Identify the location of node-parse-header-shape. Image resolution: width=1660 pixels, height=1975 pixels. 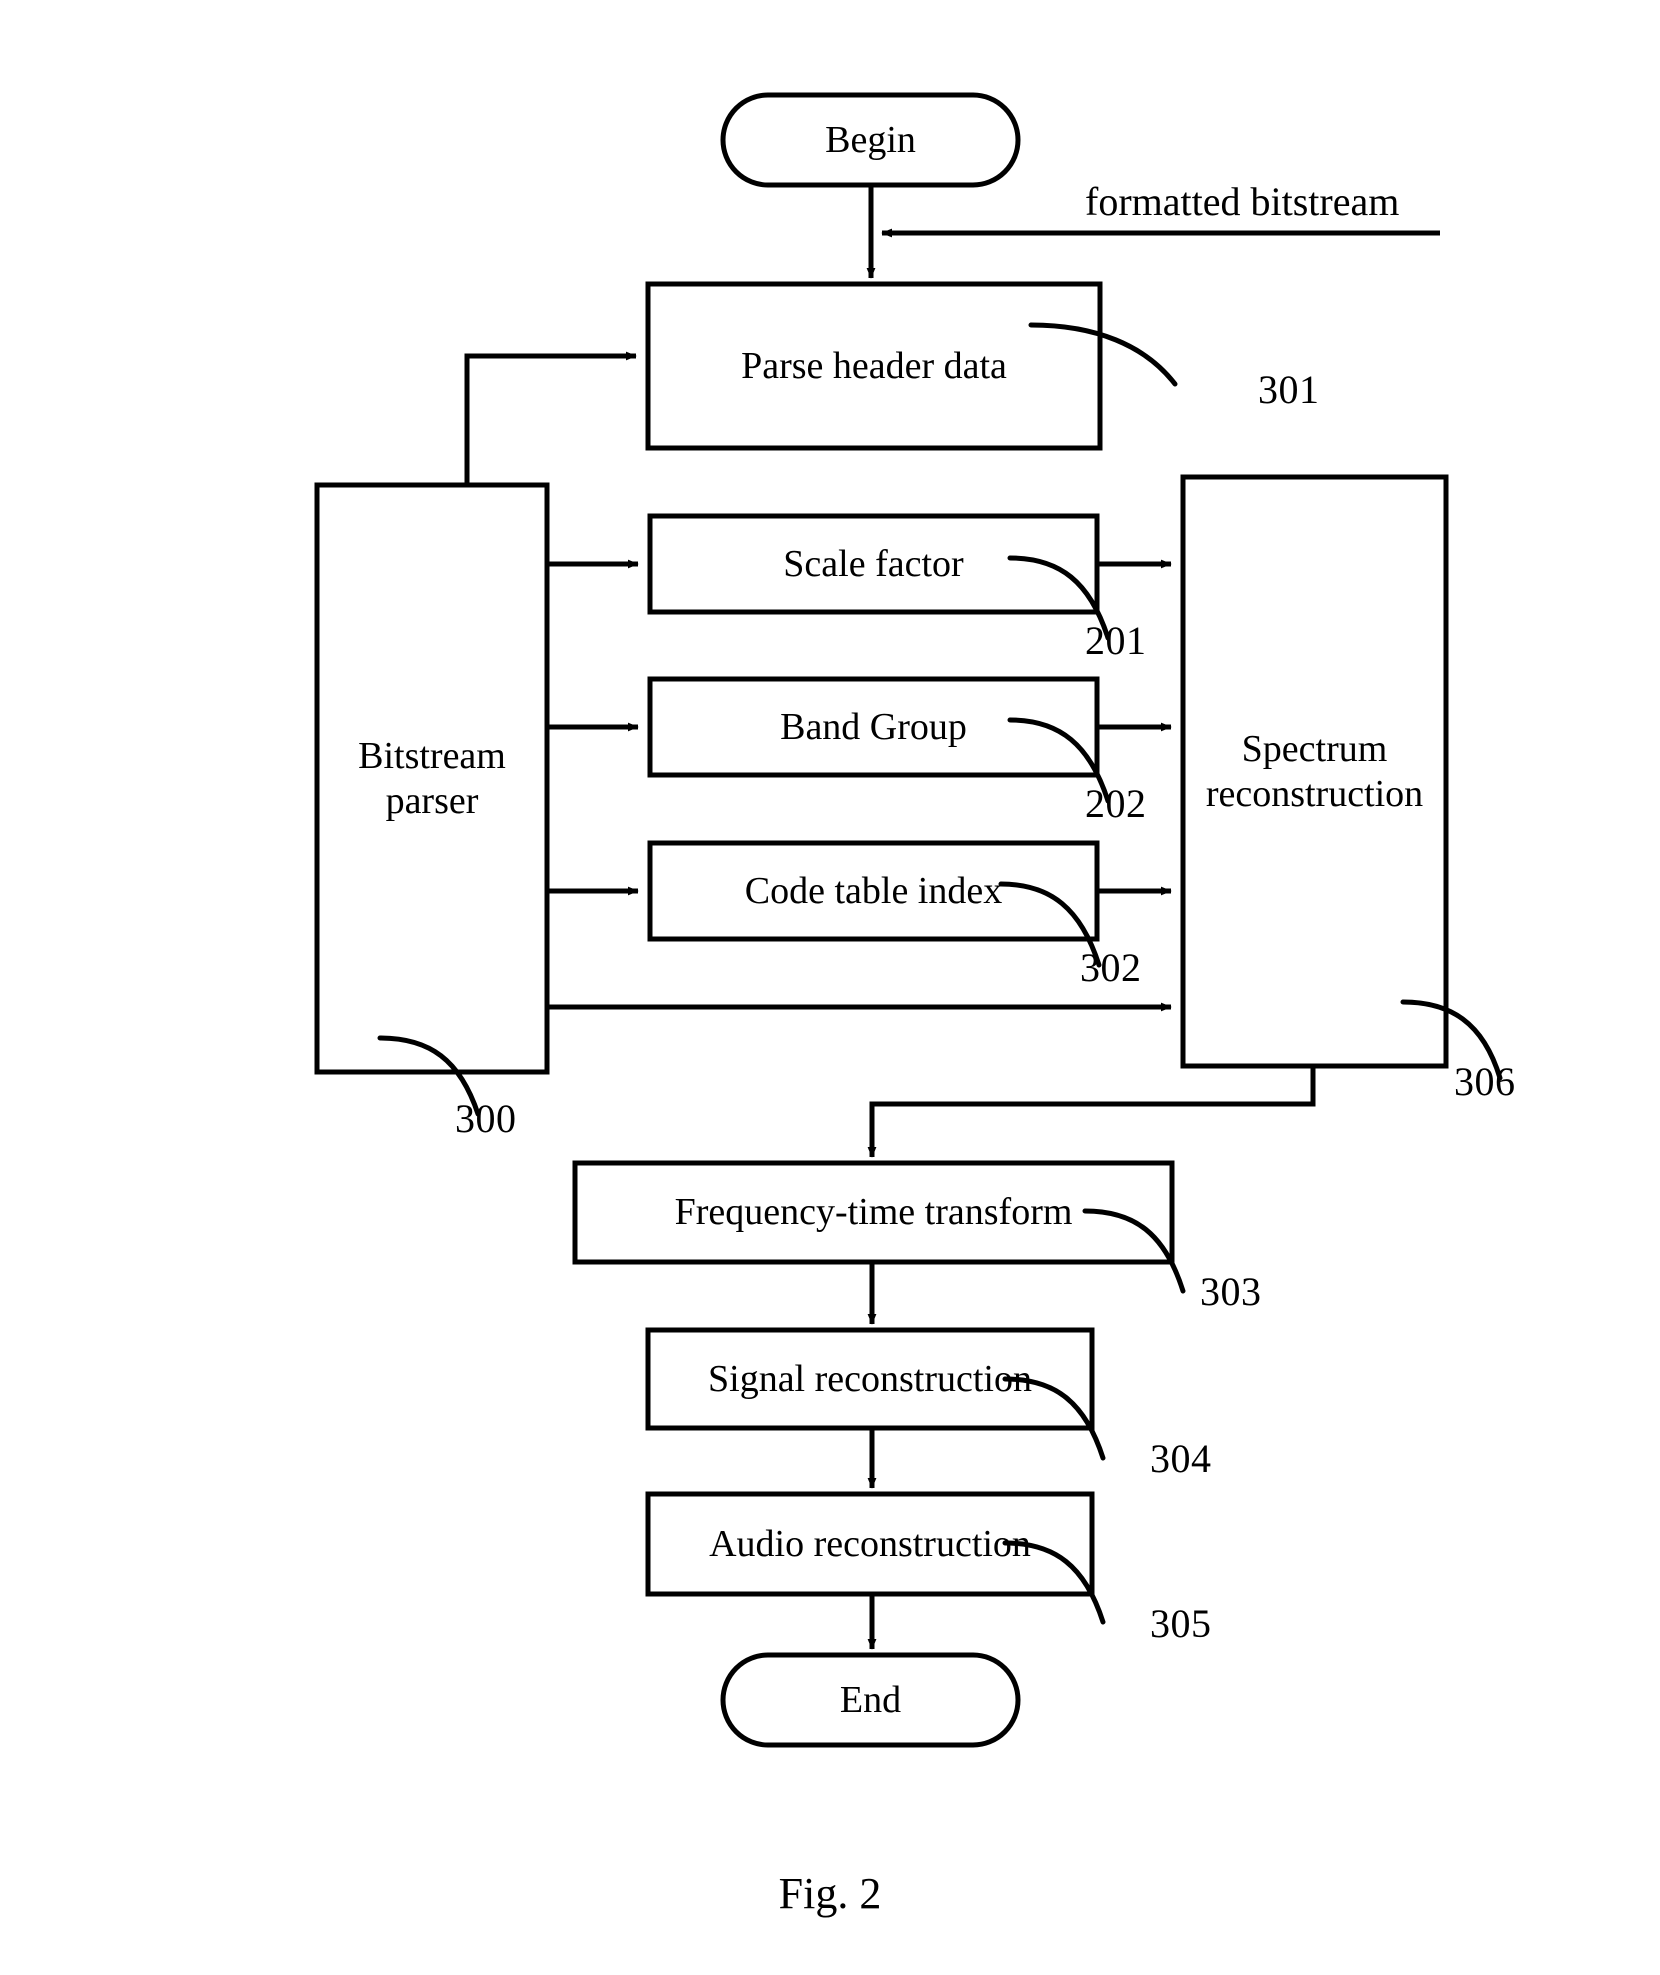
(874, 366).